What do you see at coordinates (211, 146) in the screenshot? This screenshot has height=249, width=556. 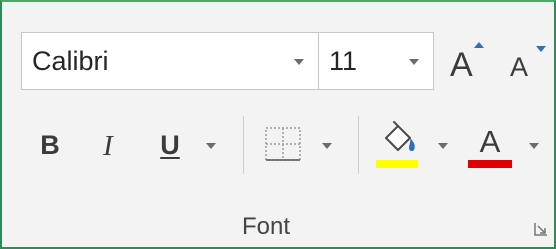 I see `underline-dropdown-arrow` at bounding box center [211, 146].